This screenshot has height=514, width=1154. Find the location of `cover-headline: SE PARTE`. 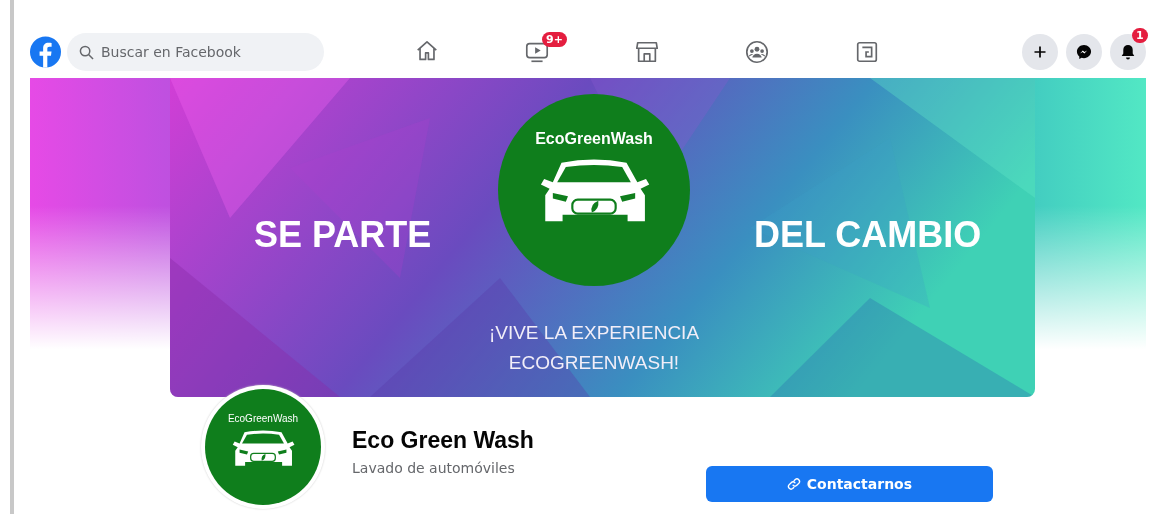

cover-headline: SE PARTE is located at coordinates (343, 235).